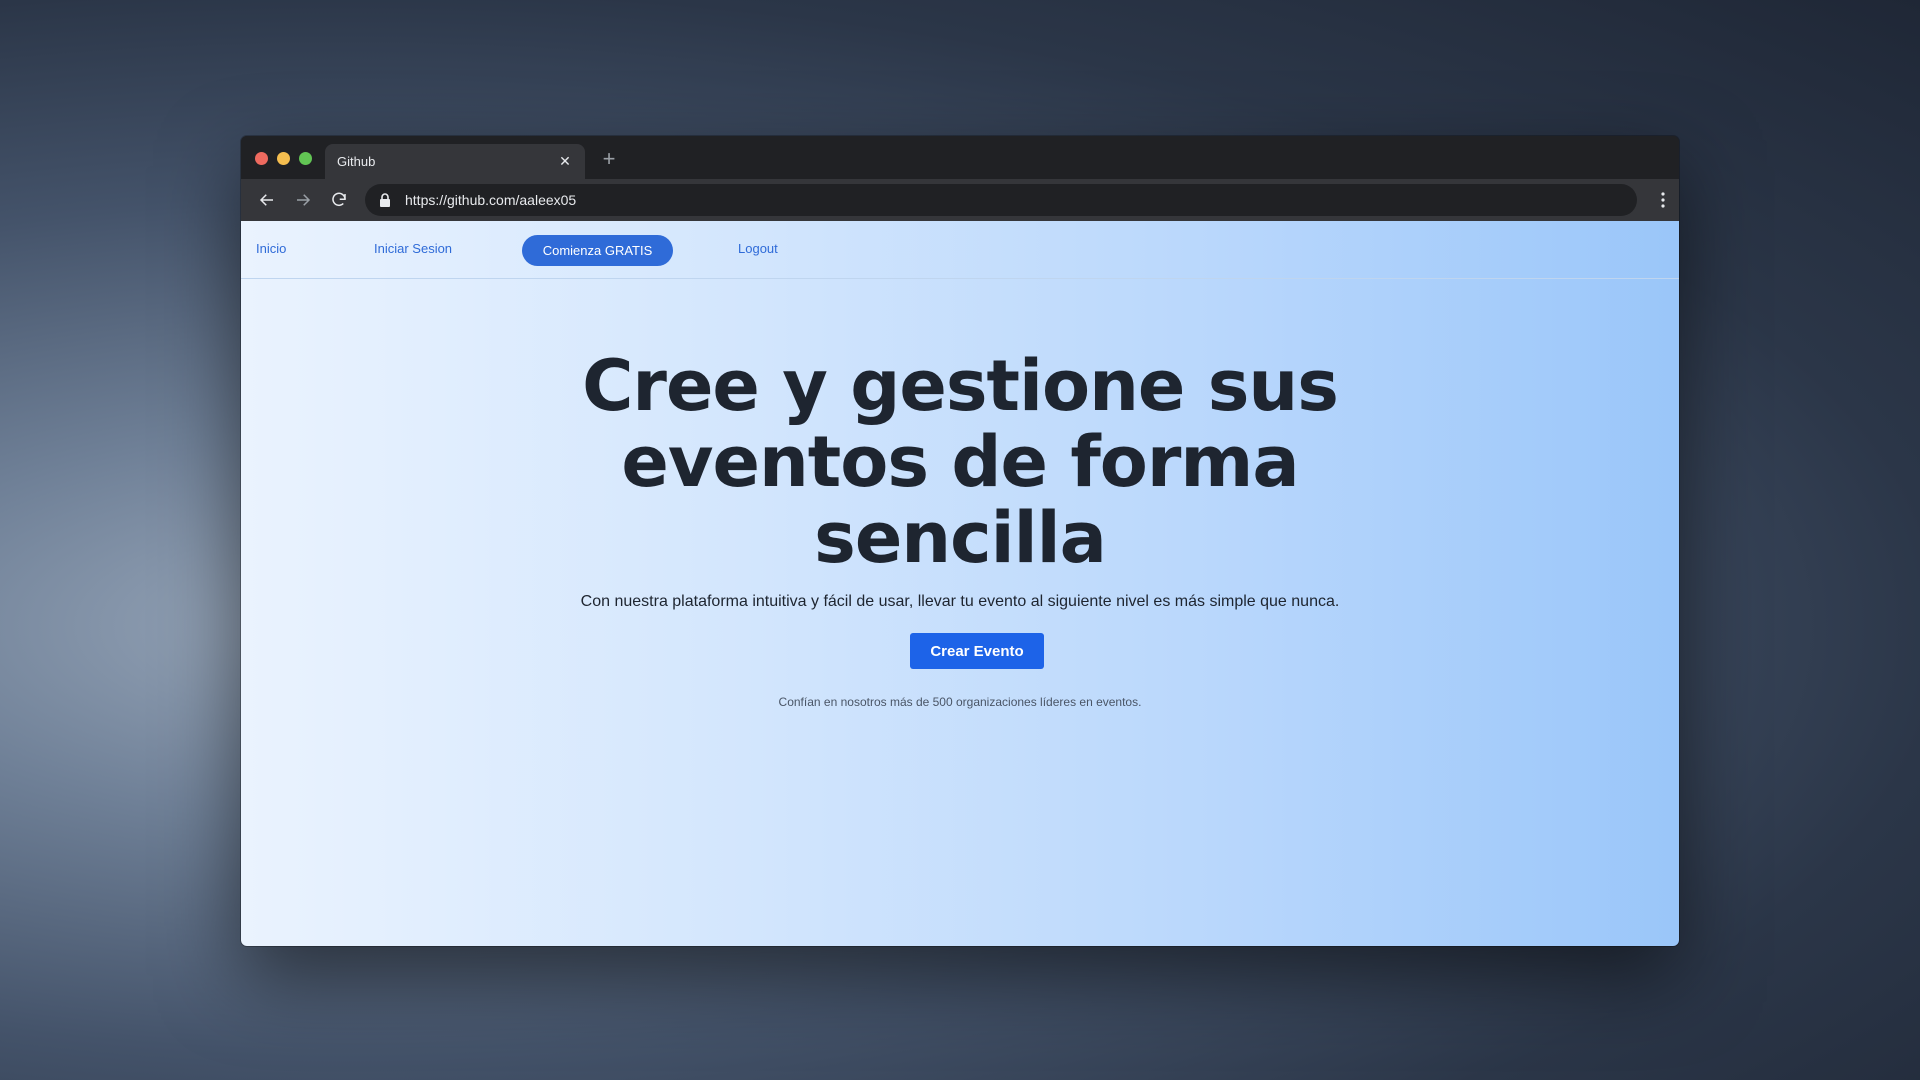  I want to click on hero-title-line: eventos de forma, so click(960, 462).